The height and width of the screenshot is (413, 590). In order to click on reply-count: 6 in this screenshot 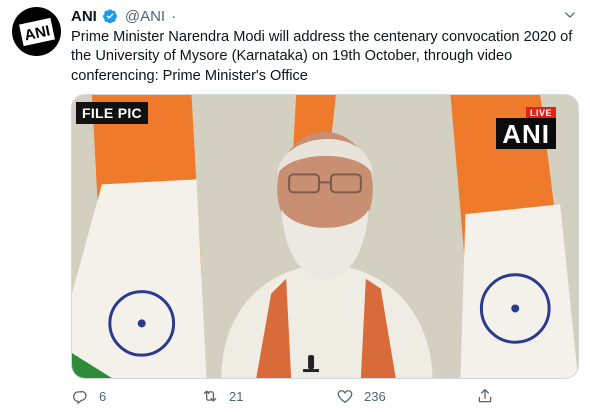, I will do `click(103, 396)`.